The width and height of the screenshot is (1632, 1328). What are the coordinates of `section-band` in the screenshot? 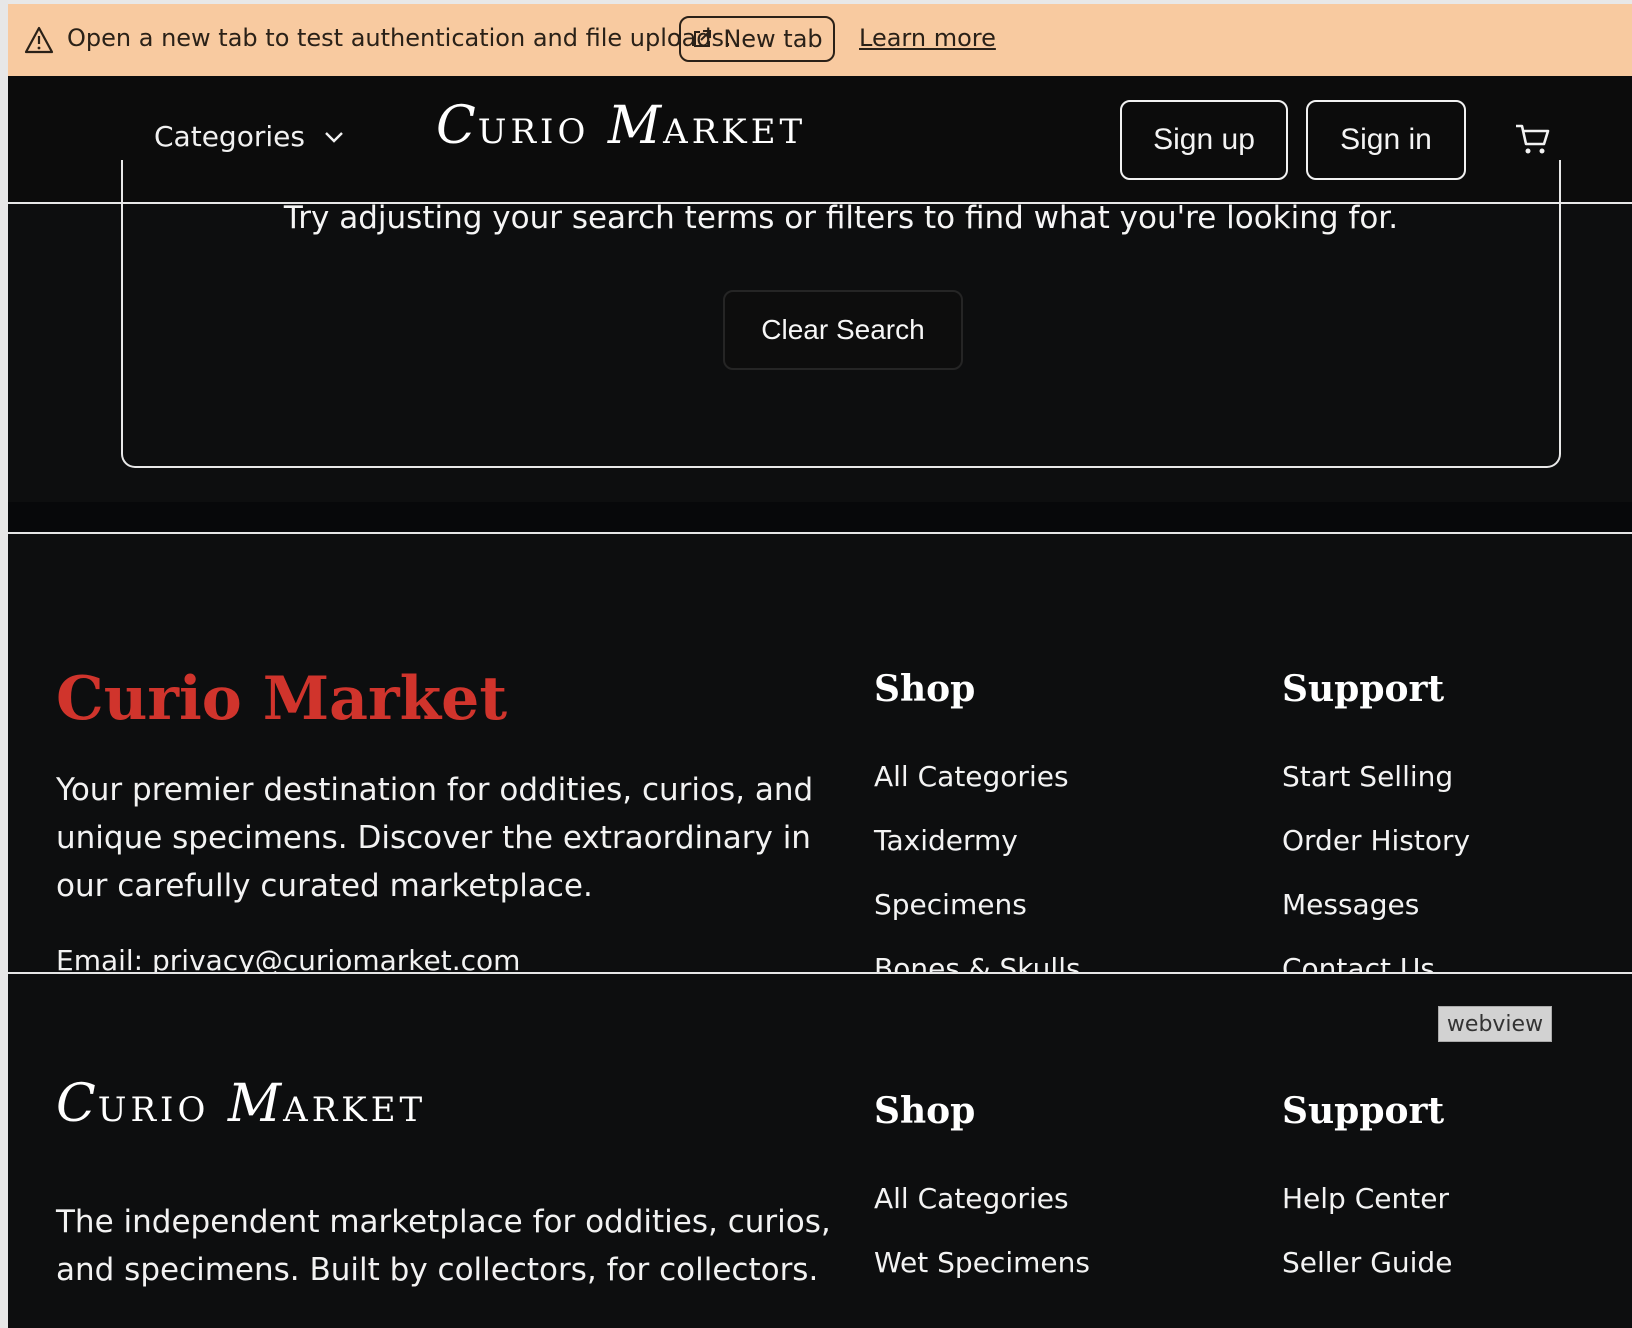 It's located at (820, 517).